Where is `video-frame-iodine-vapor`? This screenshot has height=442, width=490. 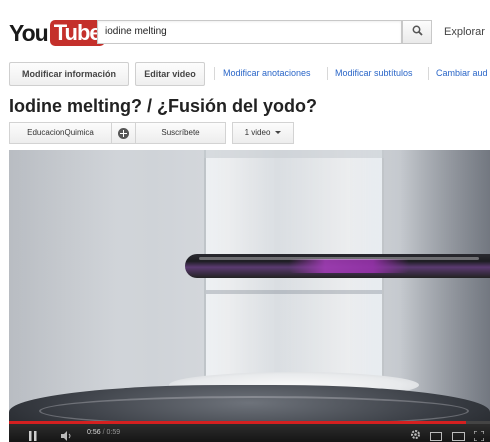 video-frame-iodine-vapor is located at coordinates (349, 266).